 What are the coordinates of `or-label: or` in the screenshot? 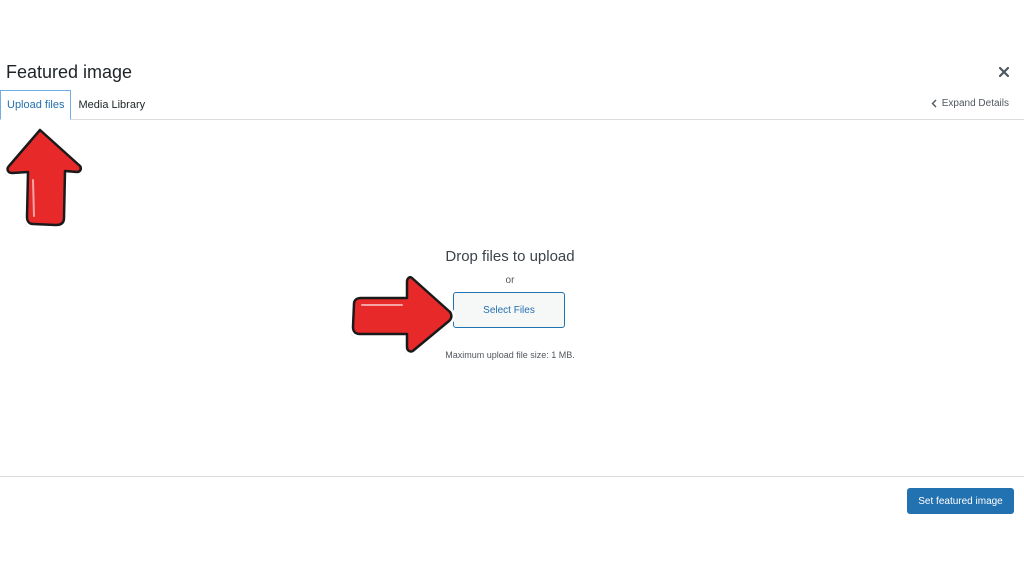 It's located at (510, 280).